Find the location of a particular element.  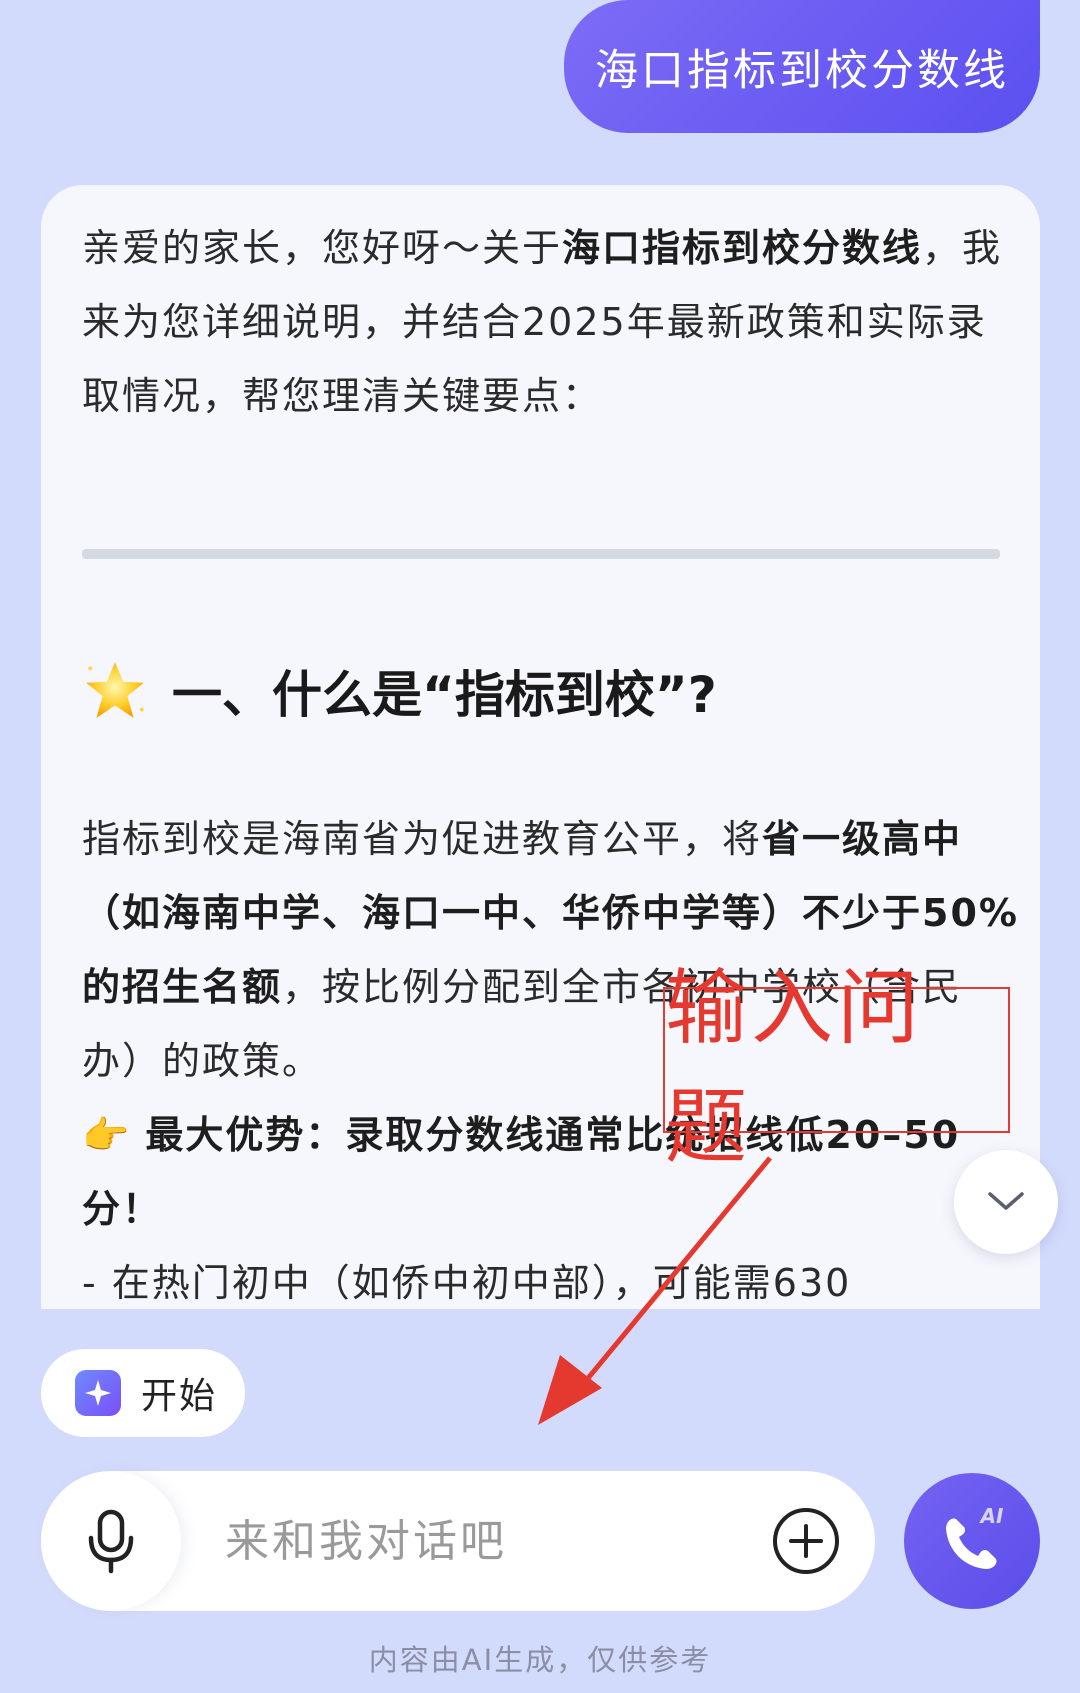

section-heading-text: 一、什么是“指标到校”? is located at coordinates (444, 695).